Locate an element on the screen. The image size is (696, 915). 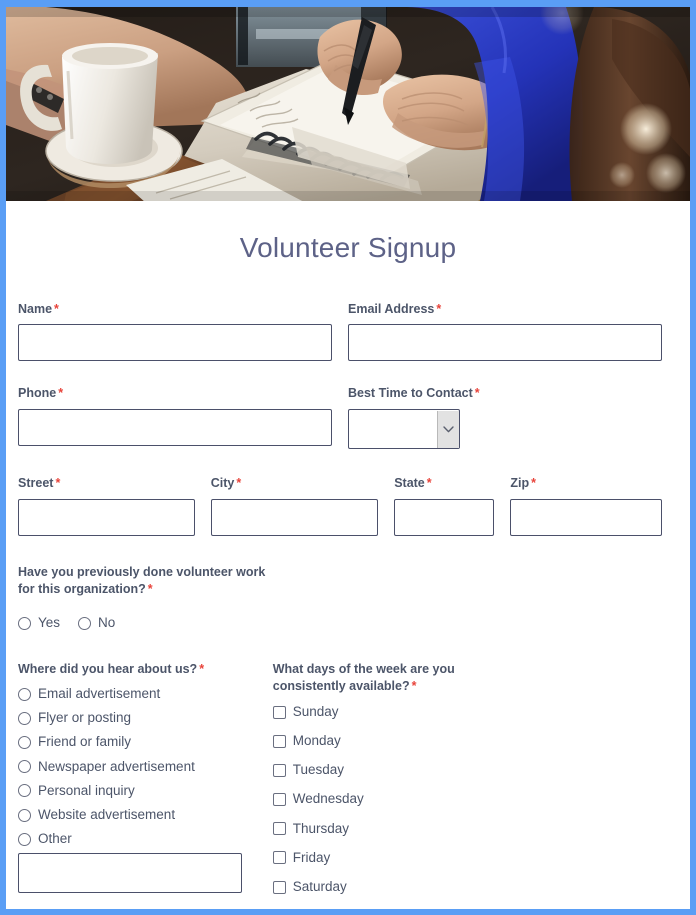
checkbox-option-label: Friday is located at coordinates (311, 857).